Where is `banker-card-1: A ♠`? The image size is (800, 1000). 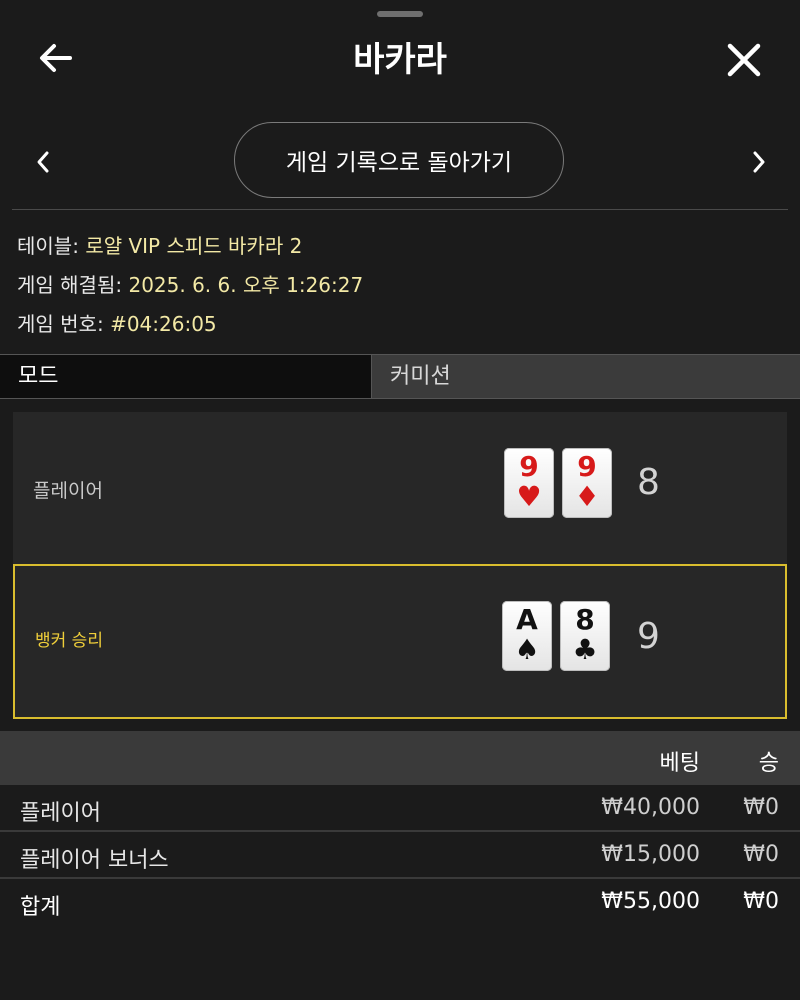
banker-card-1: A ♠ is located at coordinates (527, 636).